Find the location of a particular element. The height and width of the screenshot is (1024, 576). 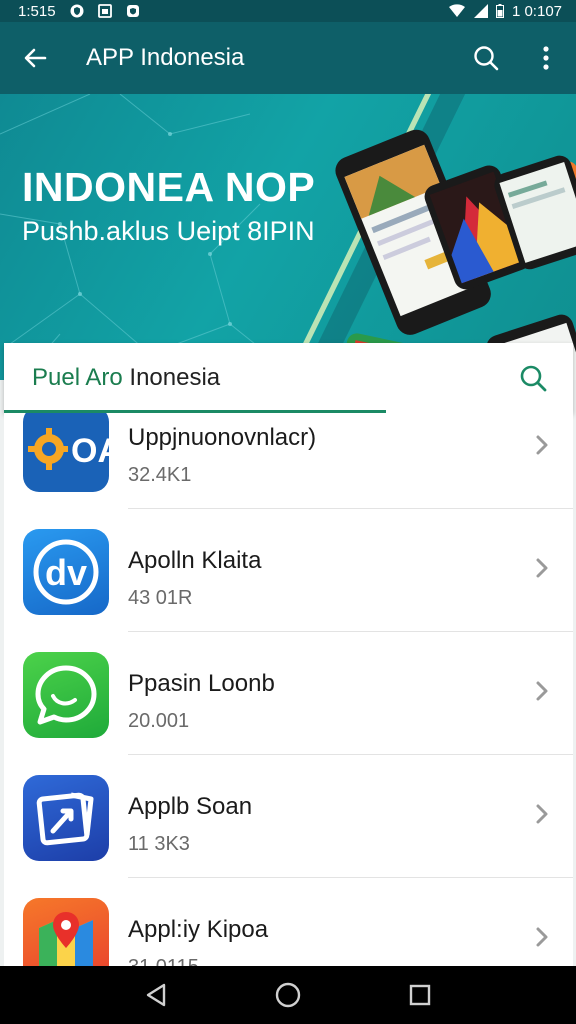

list-item: dv Apolln Klaita 43 01R is located at coordinates (288, 570).